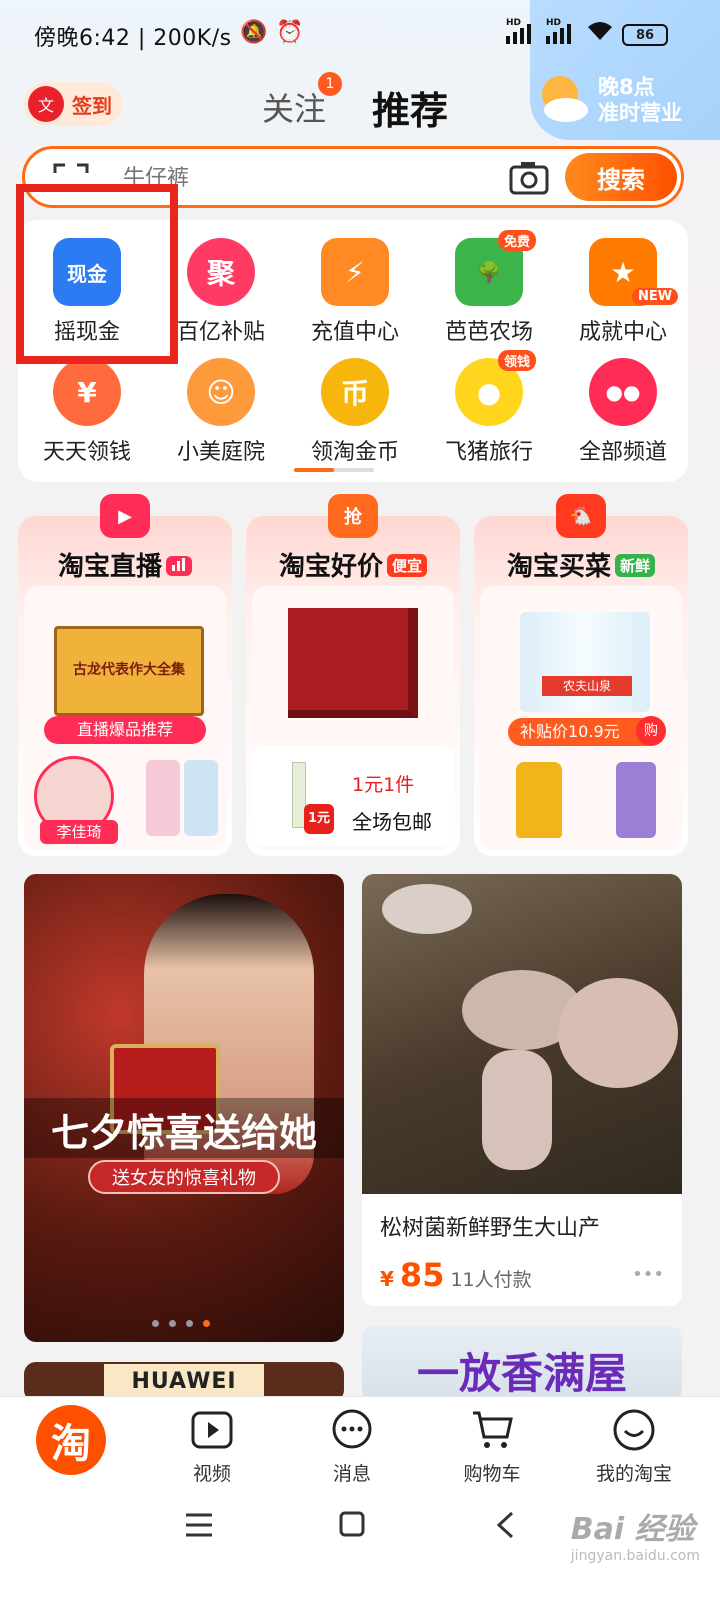 Image resolution: width=720 pixels, height=1600 pixels. Describe the element at coordinates (334, 470) in the screenshot. I see `channel-scroll-indicator` at that location.